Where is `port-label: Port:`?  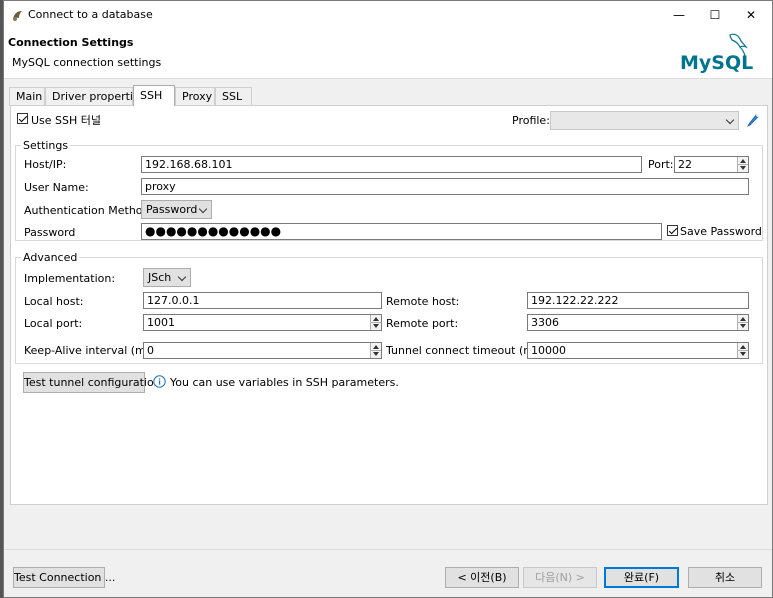
port-label: Port: is located at coordinates (661, 164).